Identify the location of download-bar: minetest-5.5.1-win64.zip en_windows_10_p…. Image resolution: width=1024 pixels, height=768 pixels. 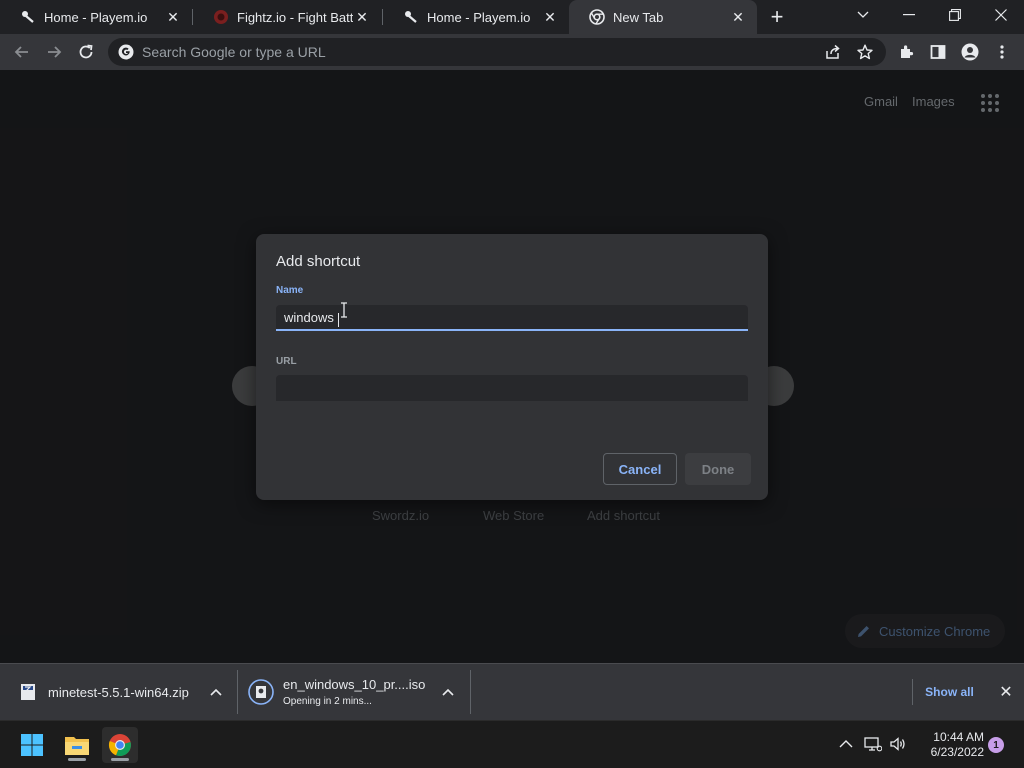
(512, 691).